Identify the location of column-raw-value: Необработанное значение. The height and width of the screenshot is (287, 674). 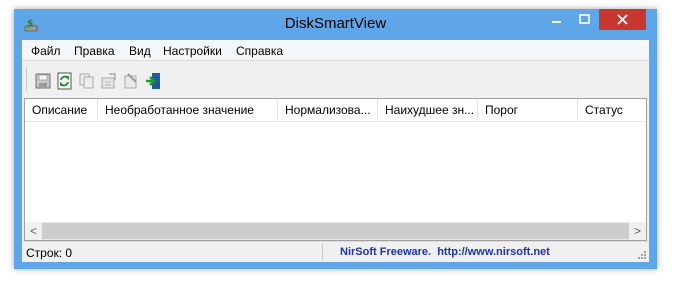
(188, 110).